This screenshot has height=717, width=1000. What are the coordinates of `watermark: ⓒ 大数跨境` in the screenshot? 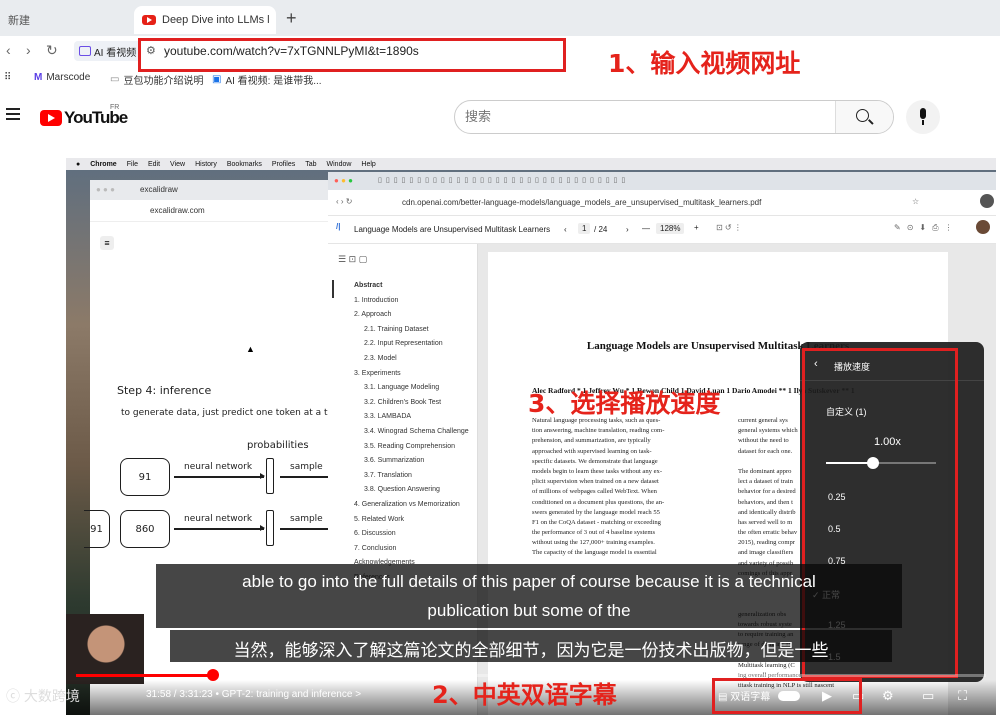 It's located at (43, 696).